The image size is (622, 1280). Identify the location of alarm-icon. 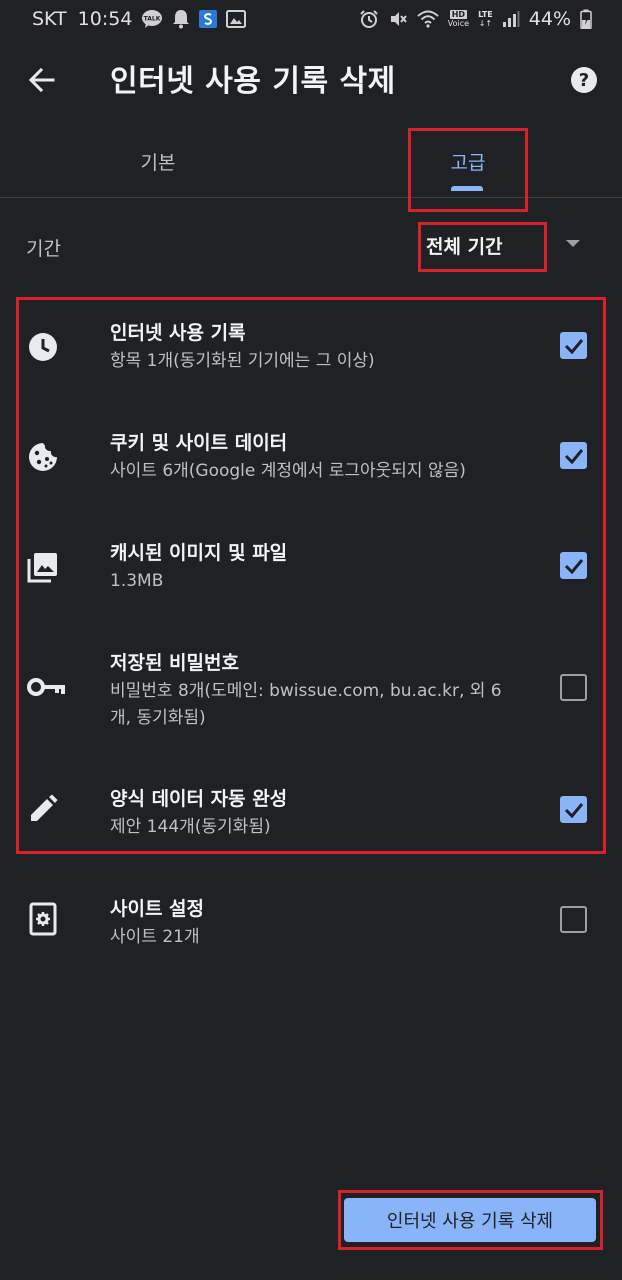
(369, 19).